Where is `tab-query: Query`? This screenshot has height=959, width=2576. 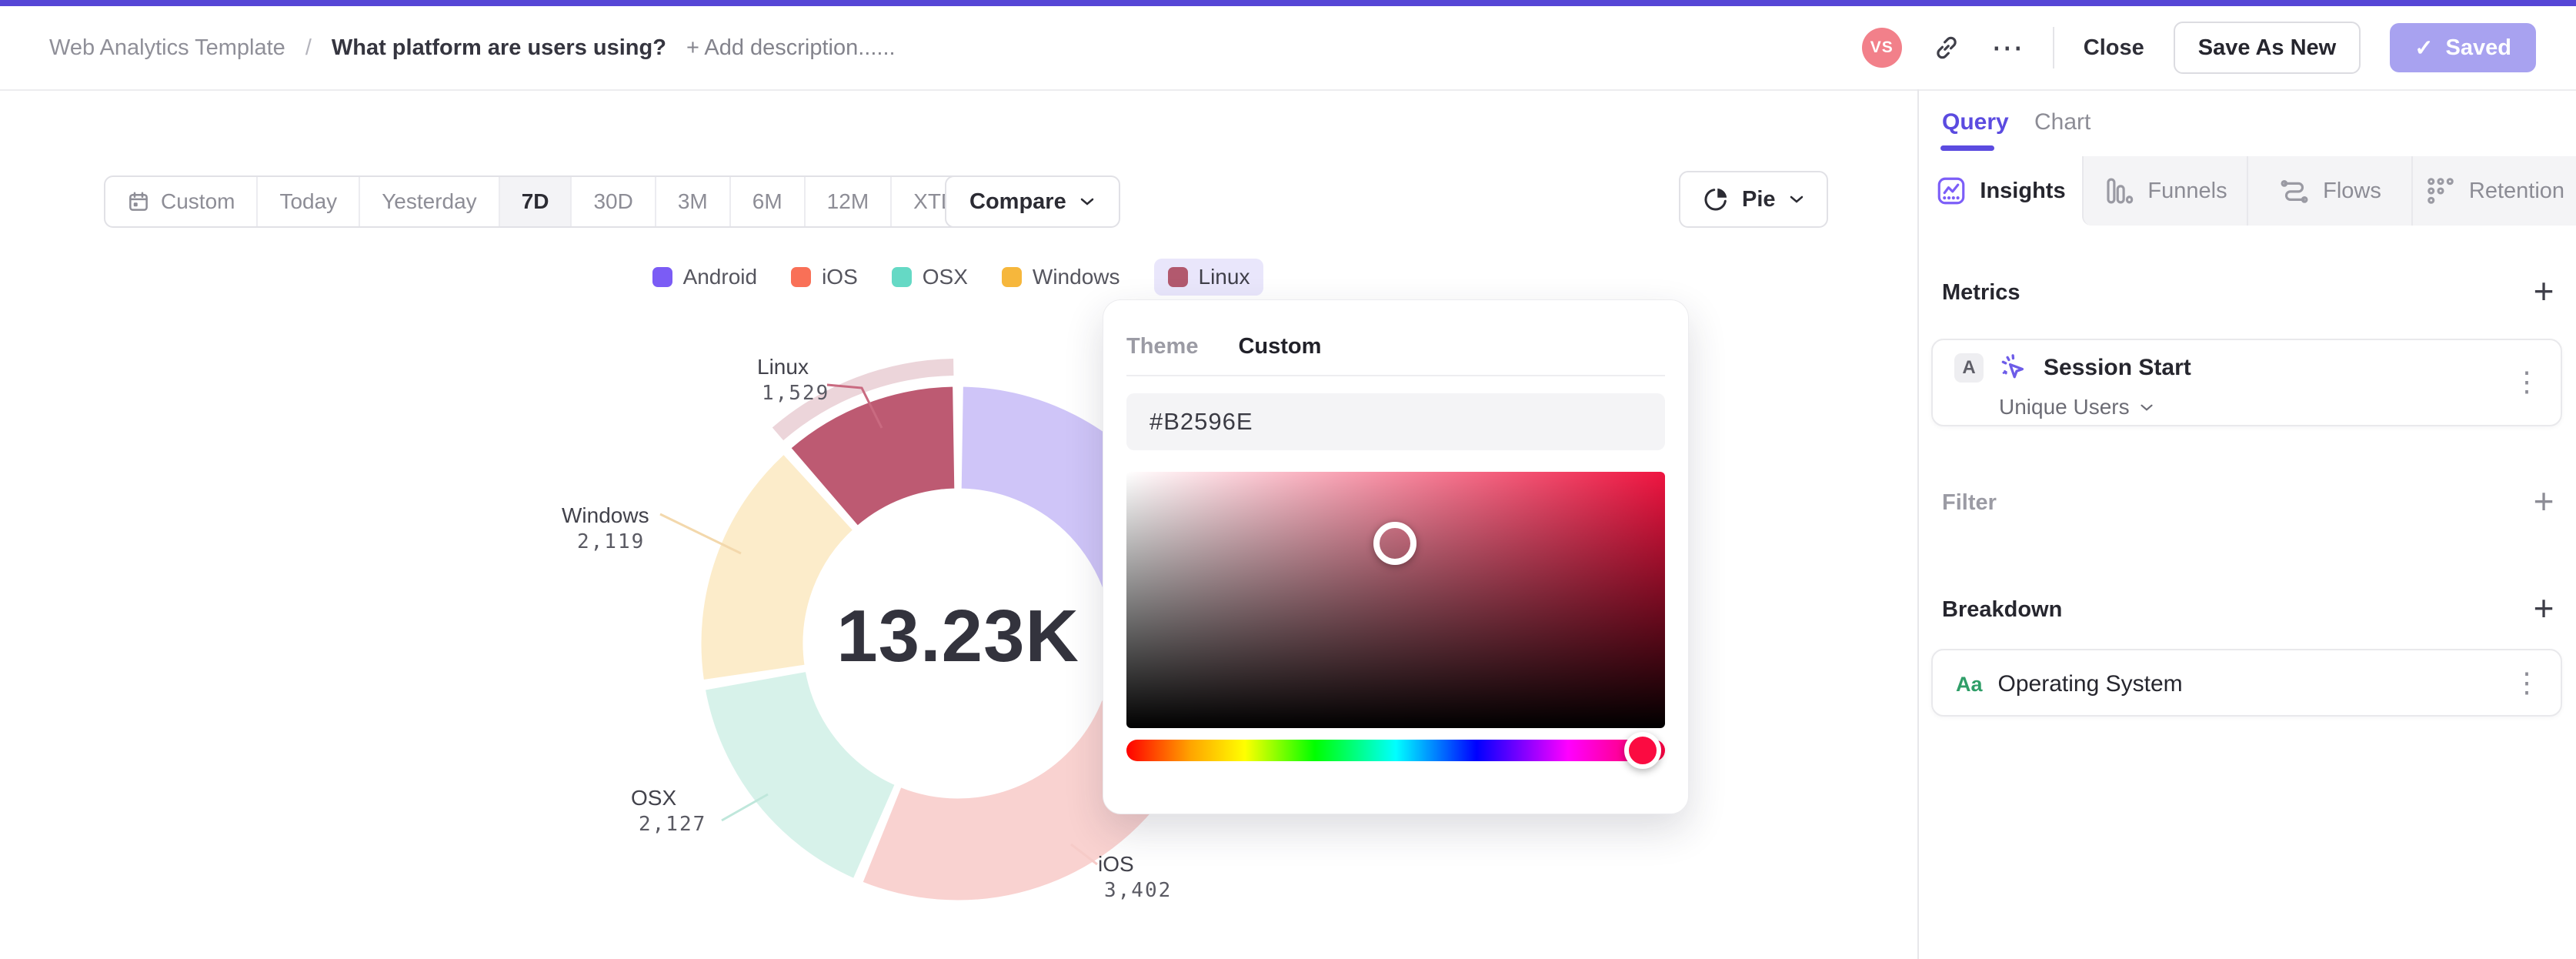 tab-query: Query is located at coordinates (1976, 122).